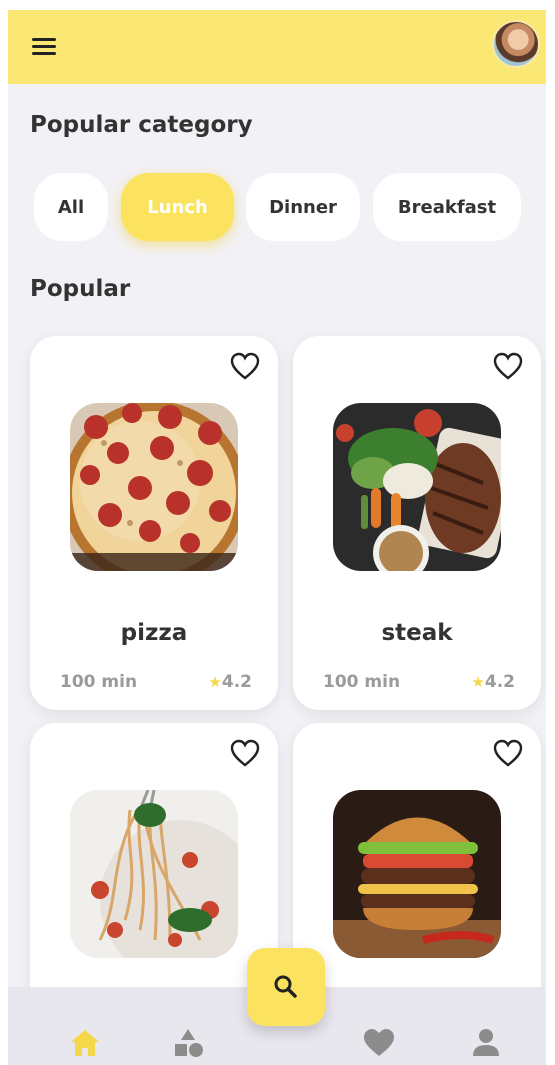  I want to click on search-fab, so click(286, 987).